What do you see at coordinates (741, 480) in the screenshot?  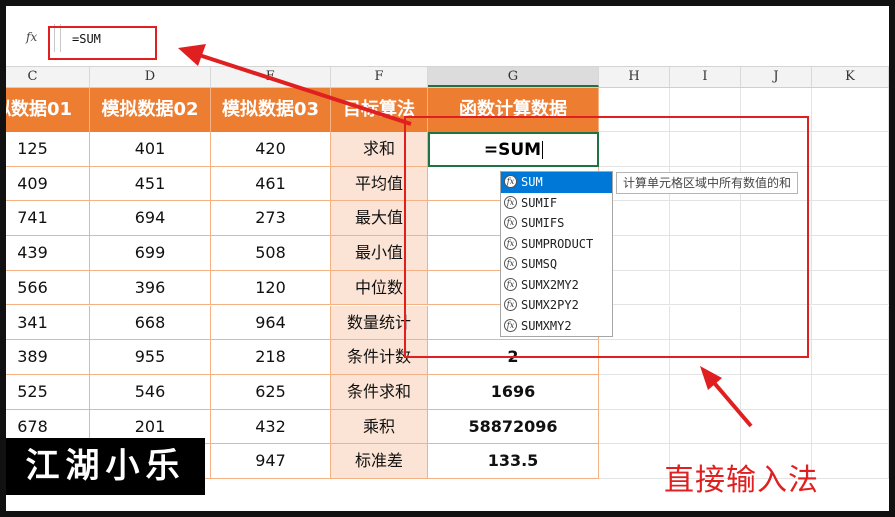 I see `caption-text: 直接输入法` at bounding box center [741, 480].